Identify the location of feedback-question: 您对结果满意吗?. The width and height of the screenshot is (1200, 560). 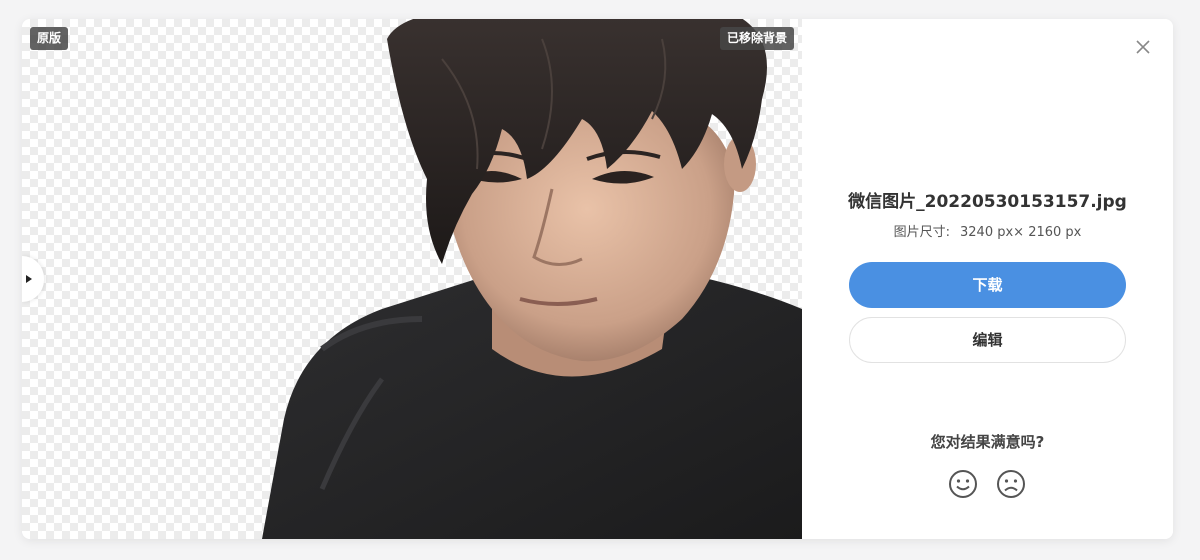
(987, 442).